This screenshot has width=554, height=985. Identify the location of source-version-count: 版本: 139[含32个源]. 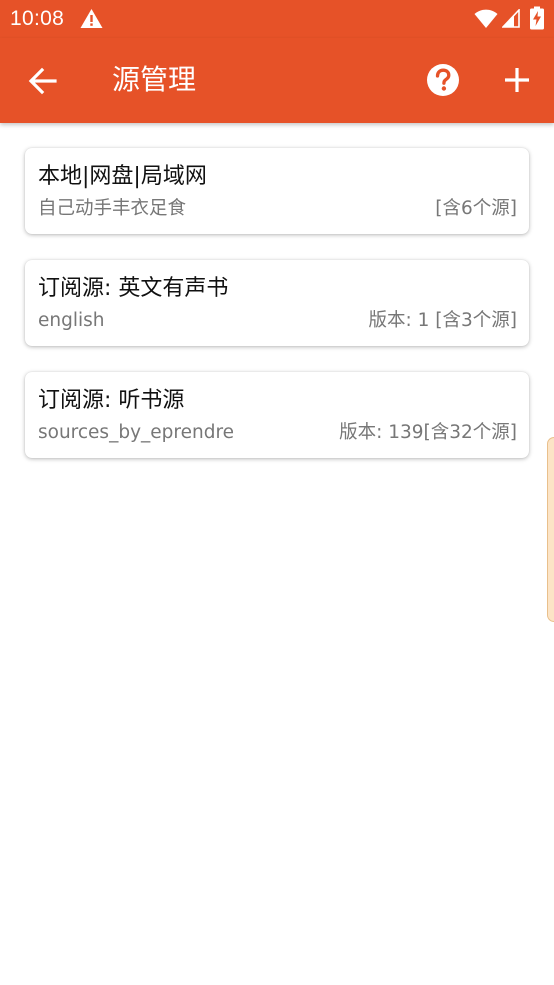
(428, 432).